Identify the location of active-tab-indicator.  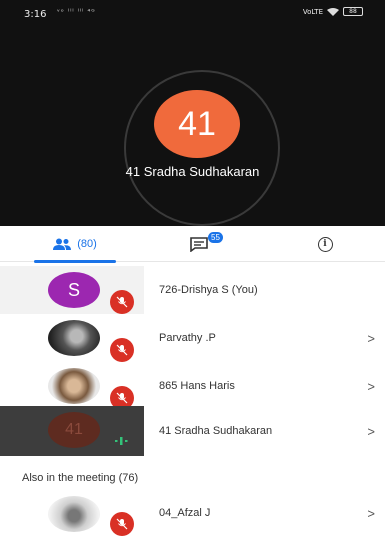
(75, 261).